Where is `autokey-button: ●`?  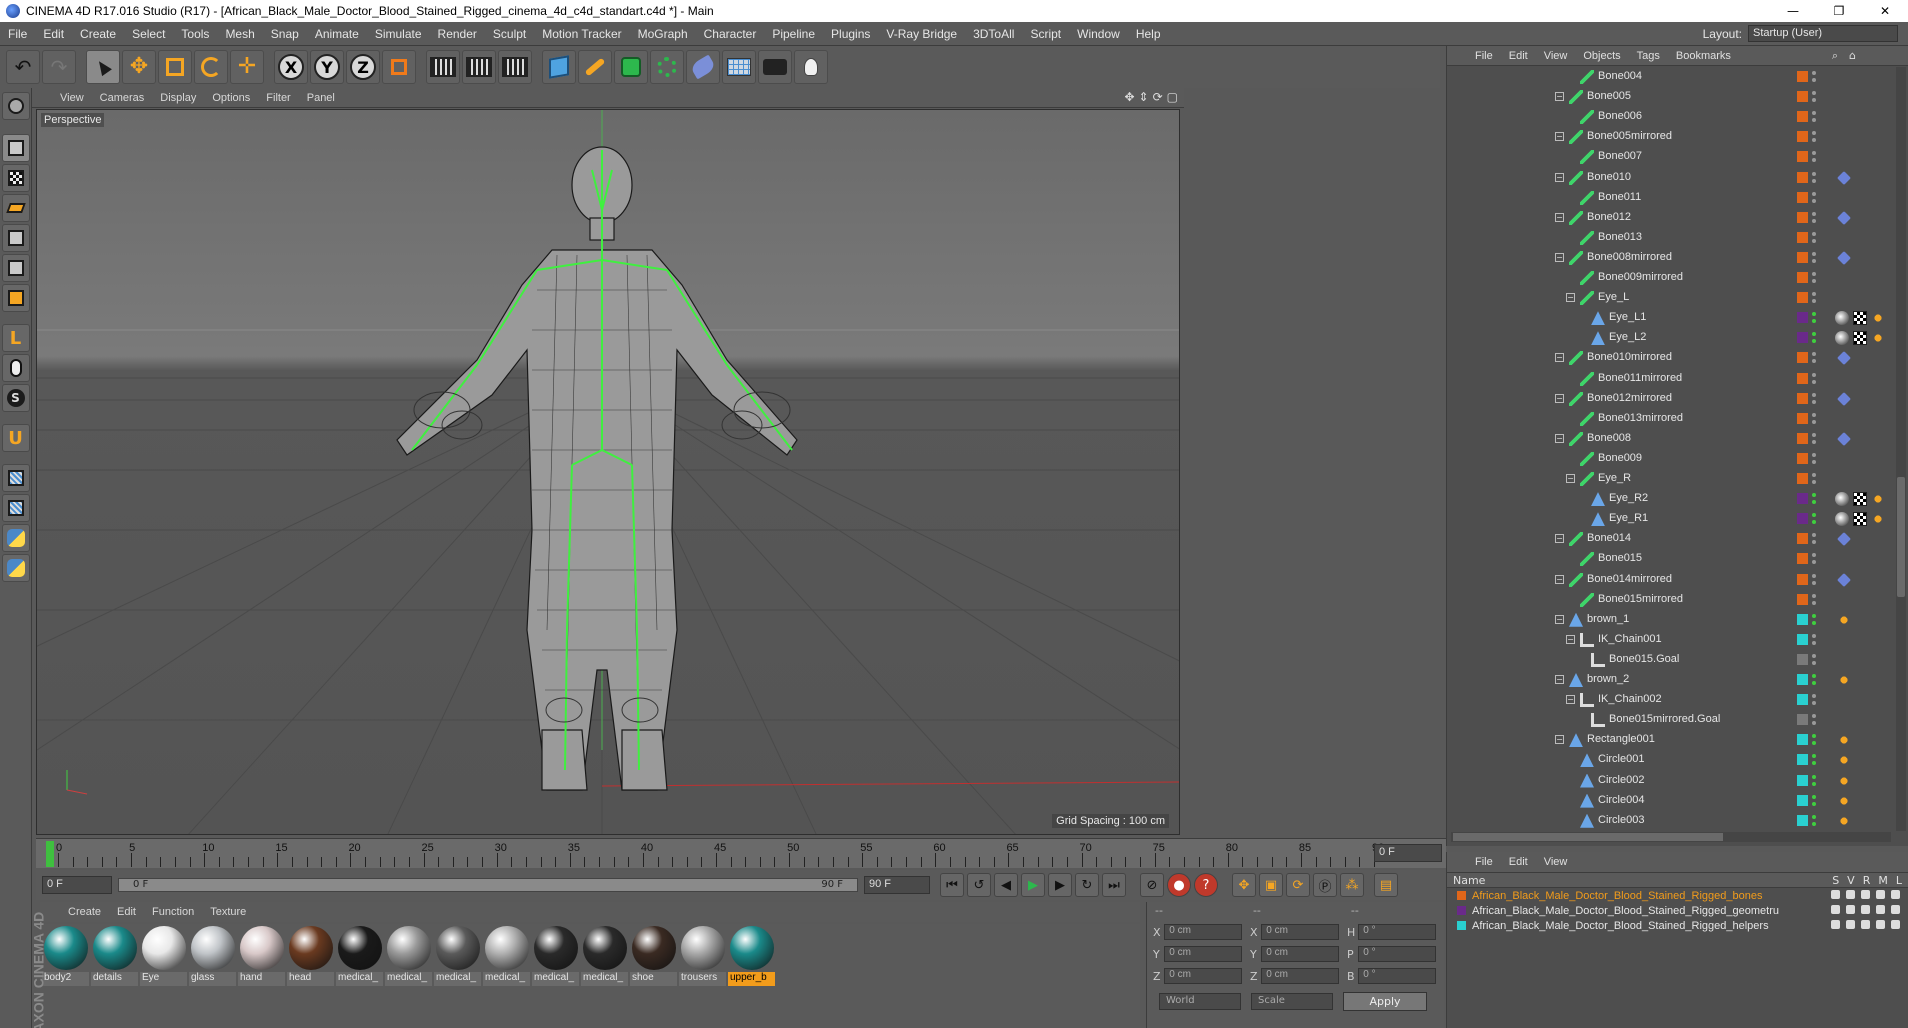
autokey-button: ● is located at coordinates (1179, 885).